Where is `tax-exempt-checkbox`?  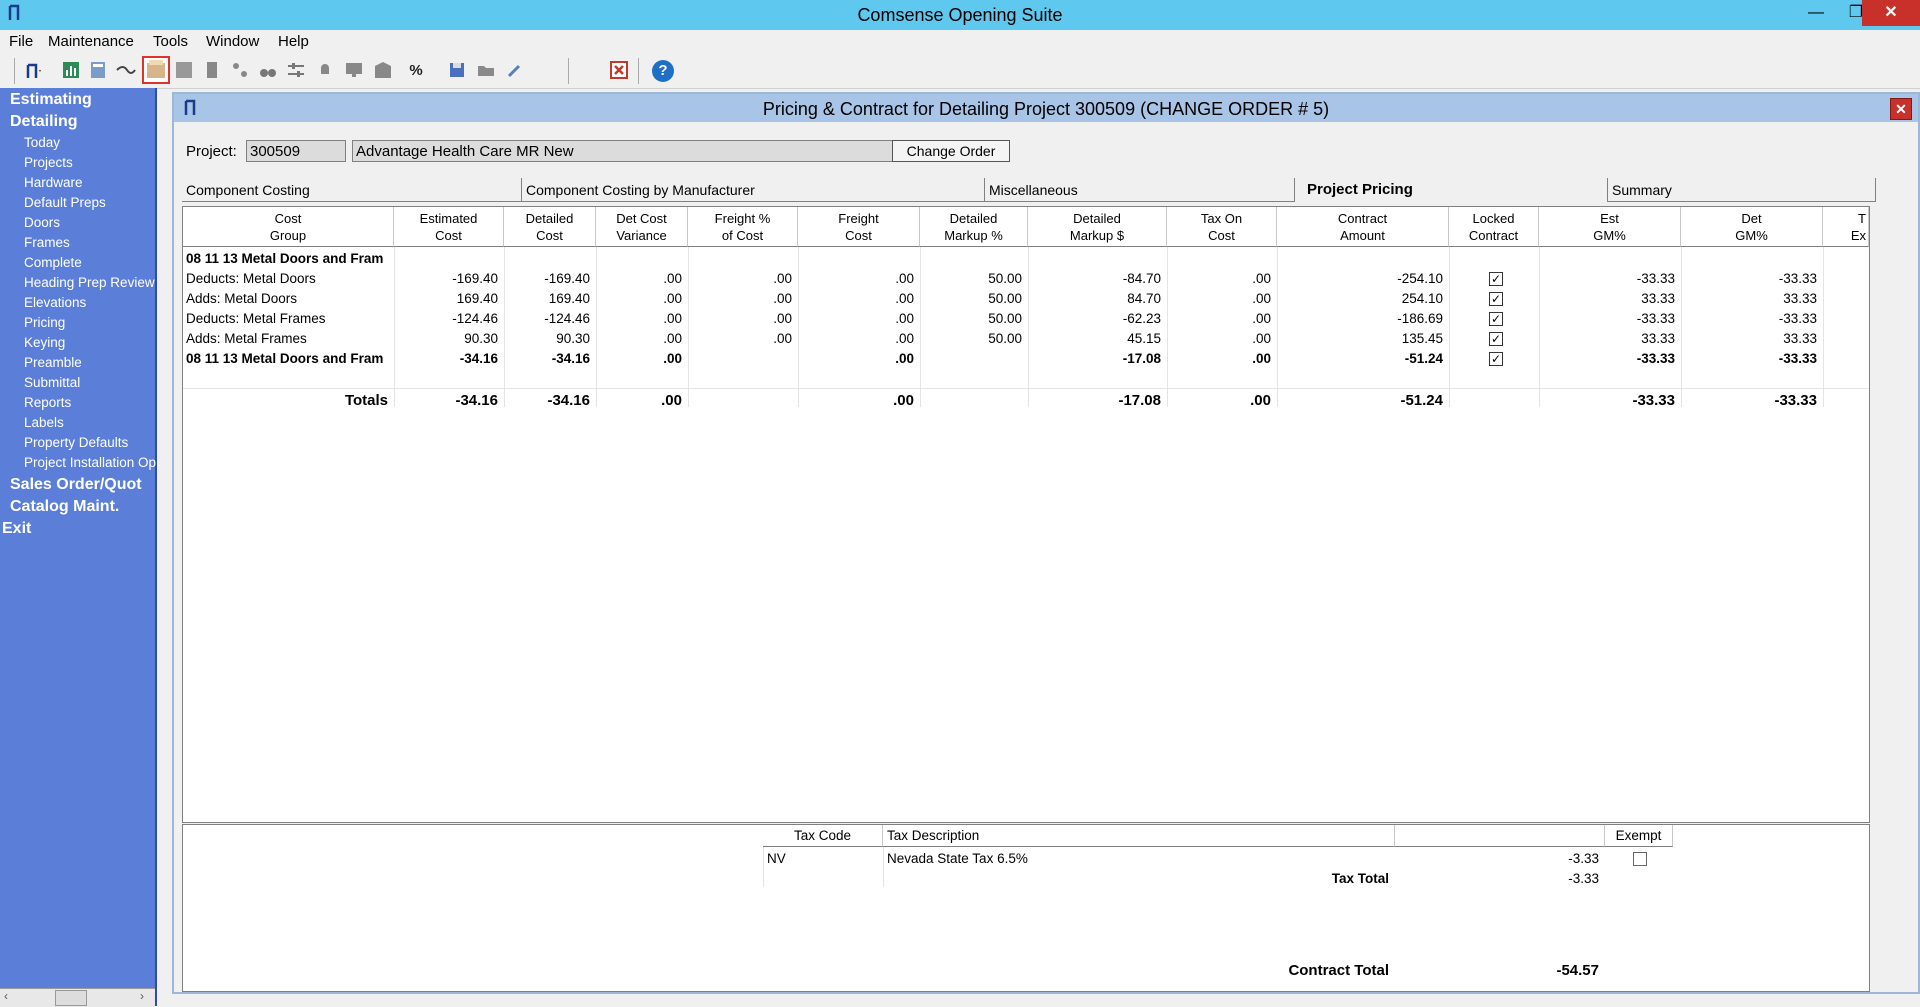
tax-exempt-checkbox is located at coordinates (1640, 859).